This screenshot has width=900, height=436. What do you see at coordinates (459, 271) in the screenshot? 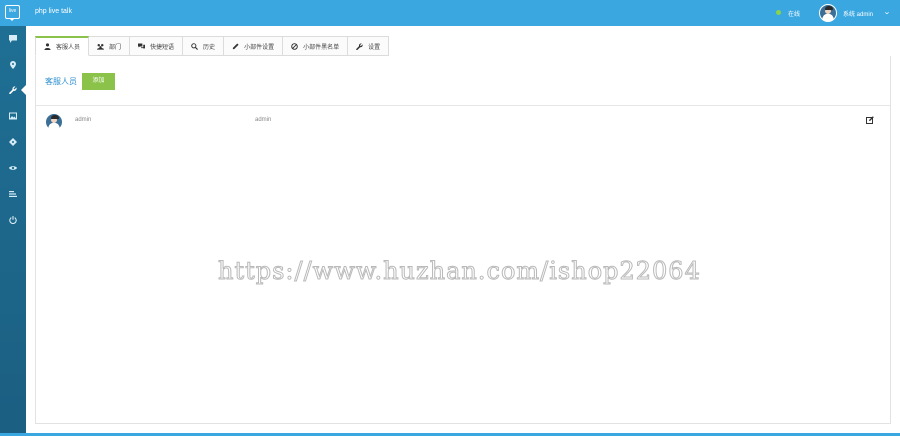
I see `watermark-text: https://www.huzhan.com/ishop22064` at bounding box center [459, 271].